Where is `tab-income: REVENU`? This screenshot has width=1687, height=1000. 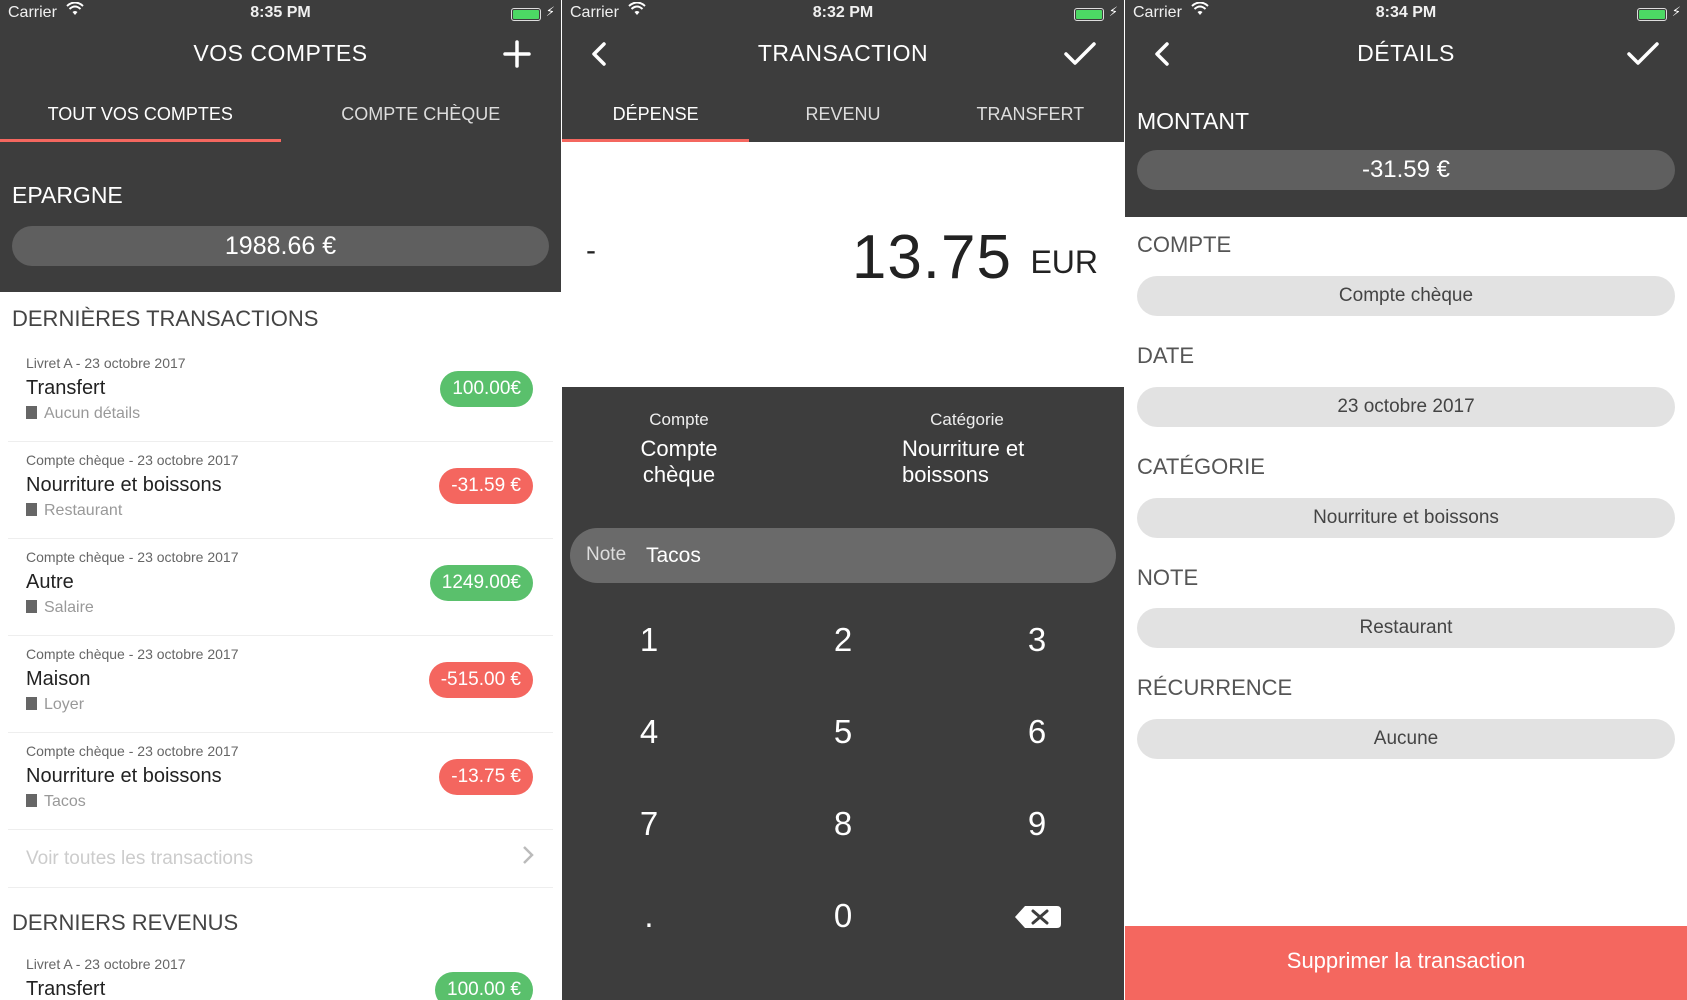
tab-income: REVENU is located at coordinates (842, 116).